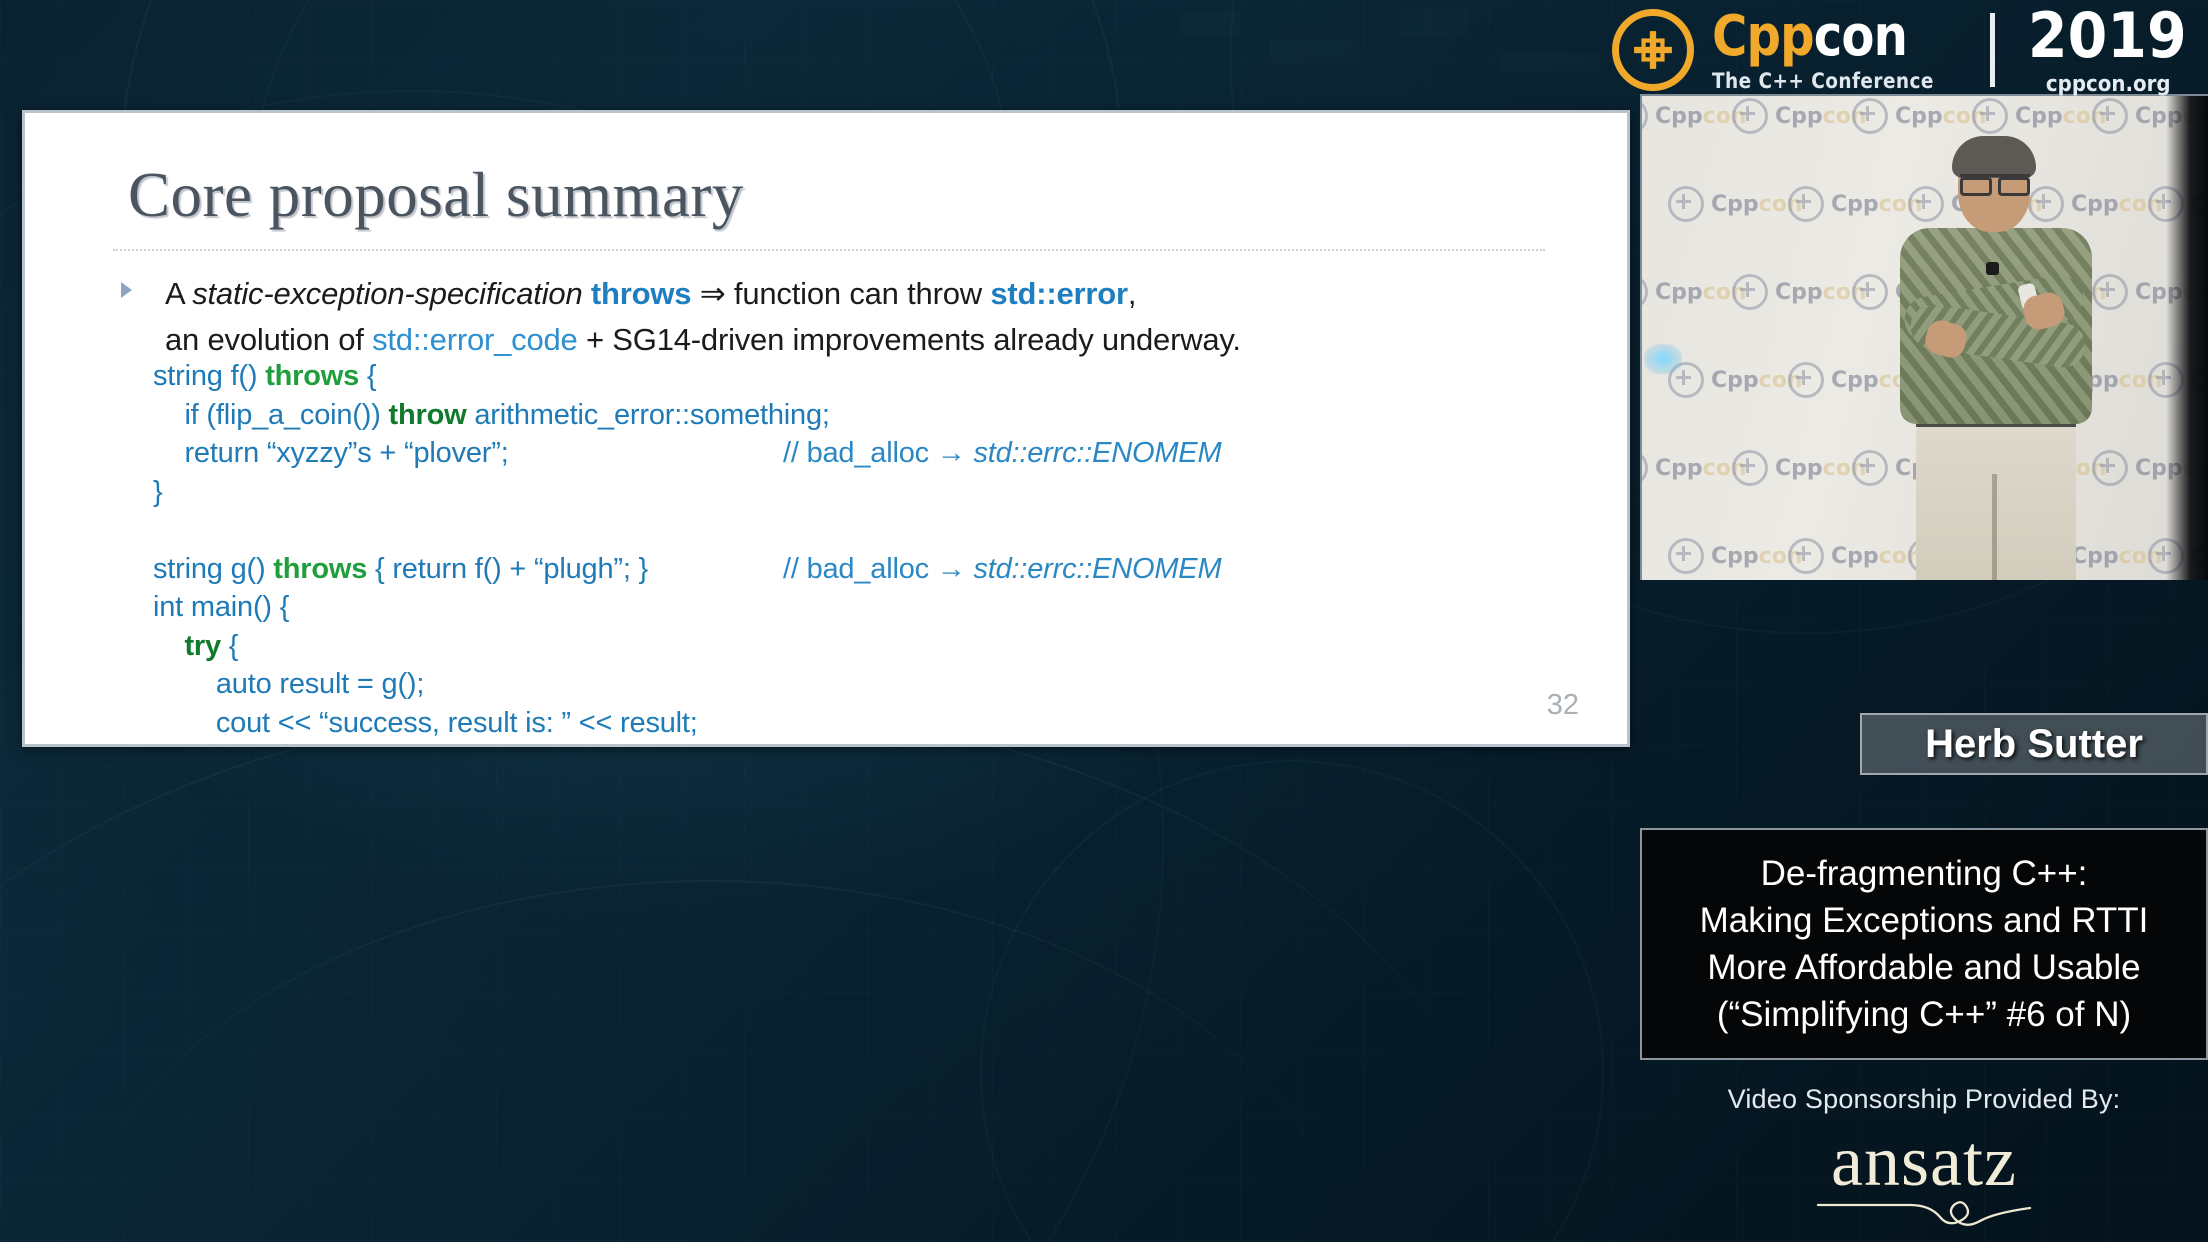 The height and width of the screenshot is (1242, 2208). I want to click on code-line: try {, so click(848, 646).